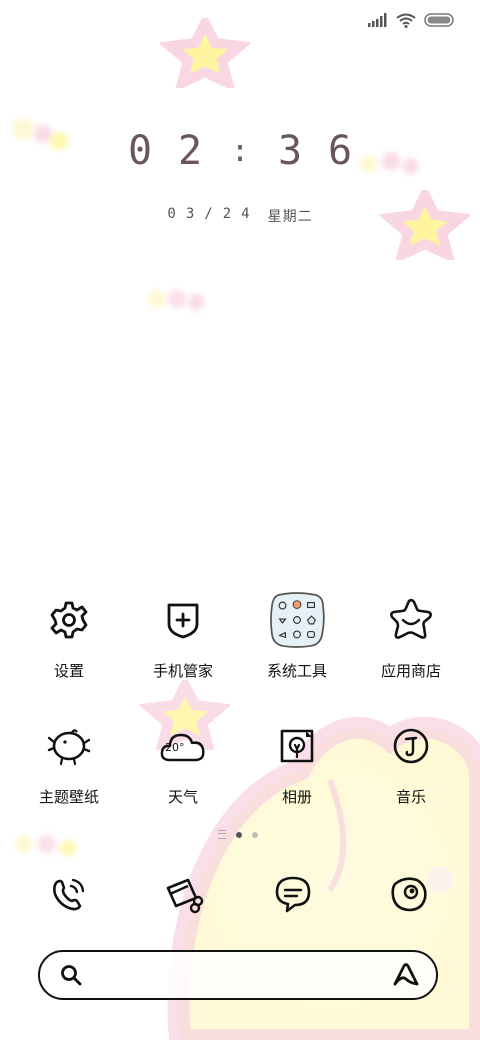 Image resolution: width=480 pixels, height=1040 pixels. I want to click on weather-temperature: 20°, so click(175, 747).